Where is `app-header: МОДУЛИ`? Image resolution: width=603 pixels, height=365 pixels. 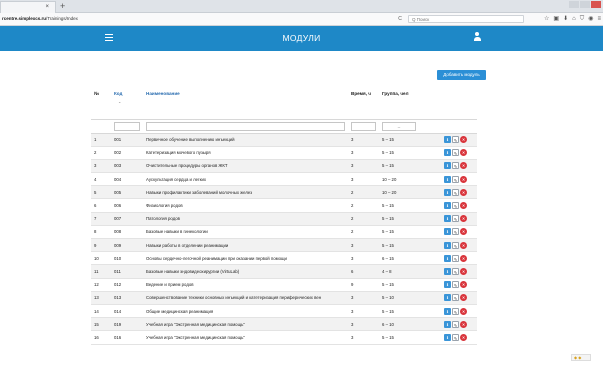 app-header: МОДУЛИ is located at coordinates (301, 38).